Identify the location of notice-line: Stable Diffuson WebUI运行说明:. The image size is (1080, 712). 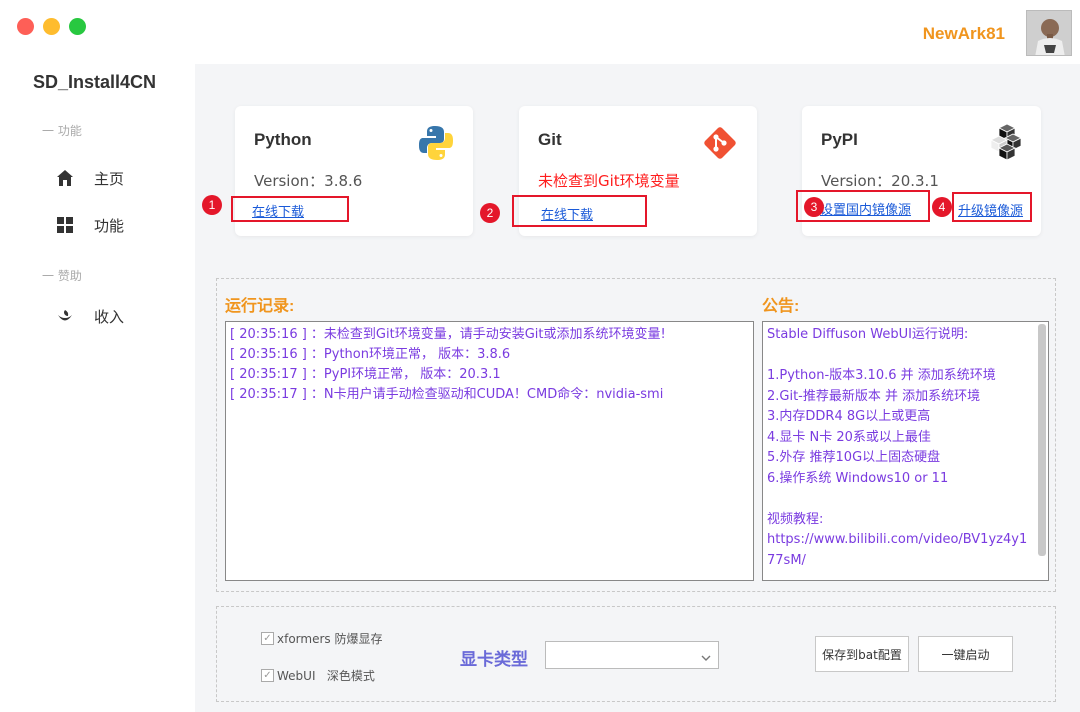
(868, 334).